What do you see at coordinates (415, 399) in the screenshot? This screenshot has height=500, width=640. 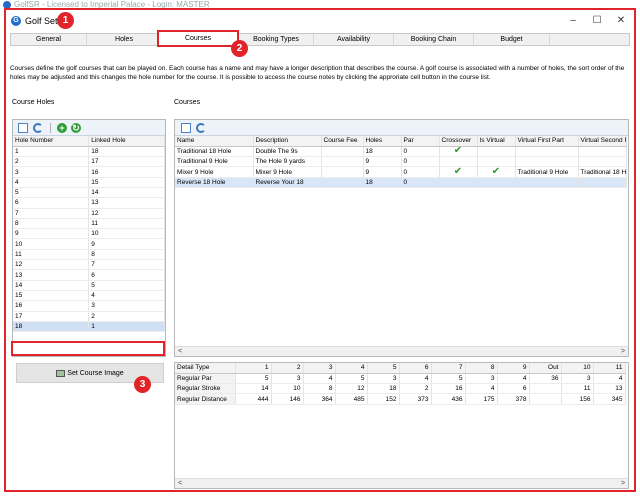 I see `detail-value-cell: 373` at bounding box center [415, 399].